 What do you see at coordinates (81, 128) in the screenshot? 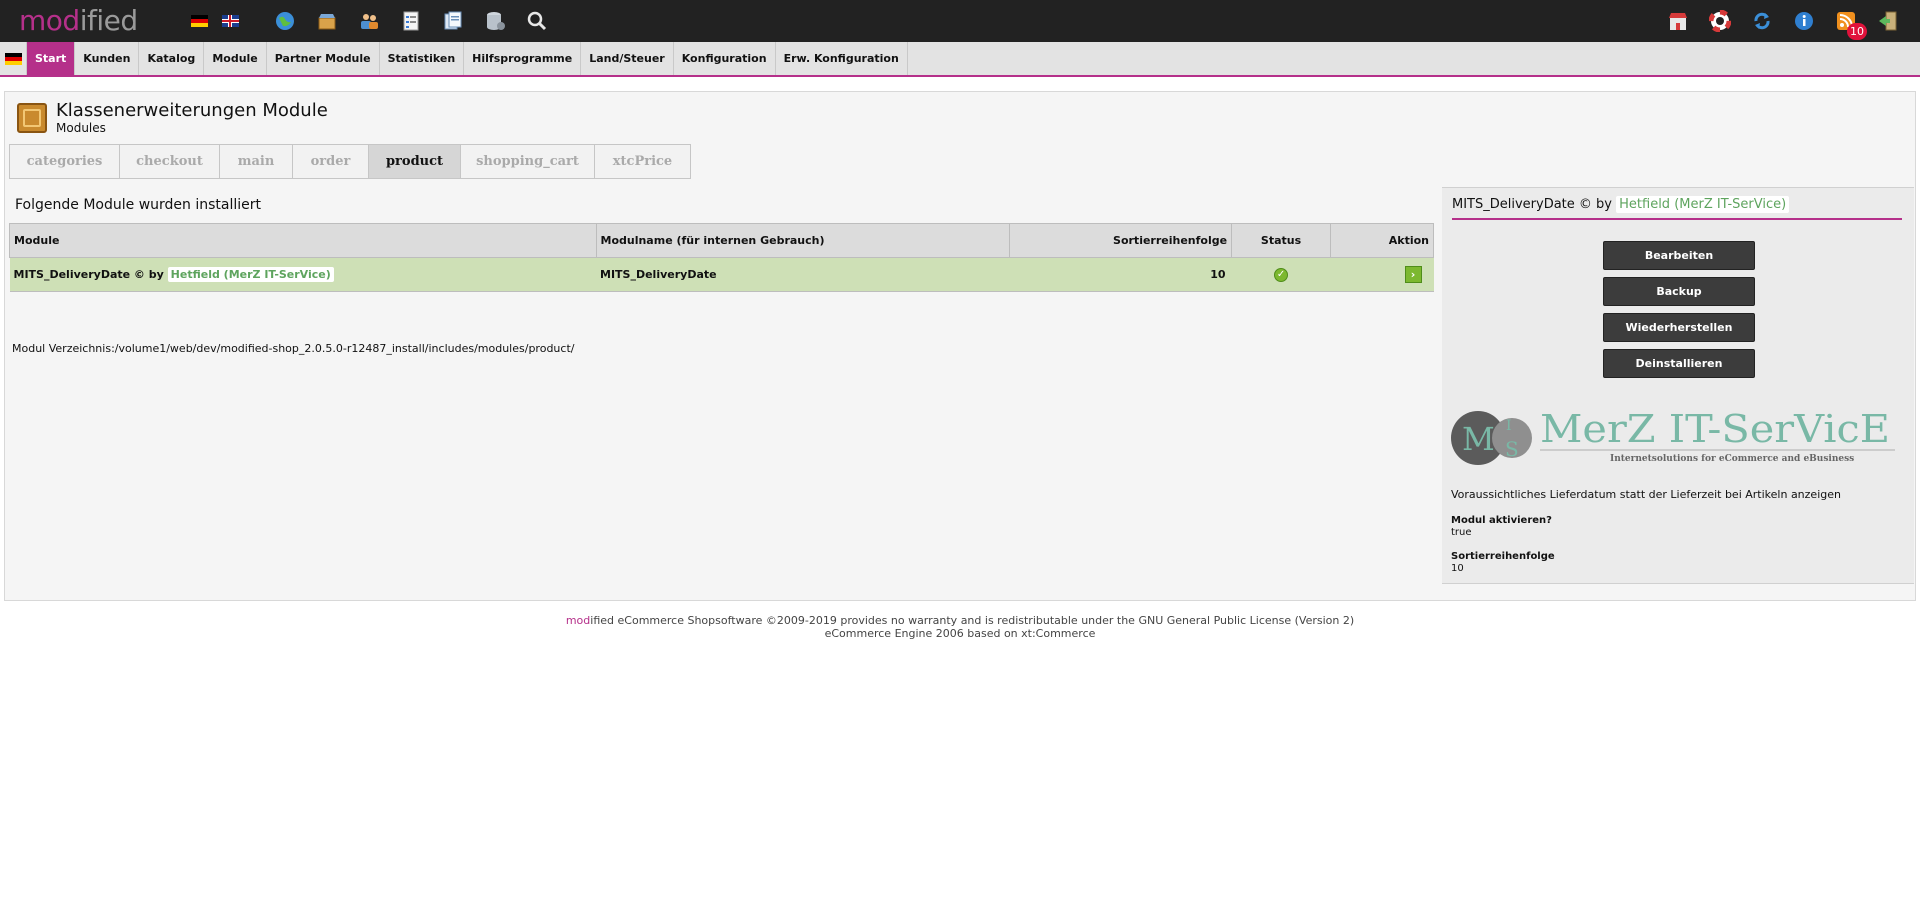
I see `page-subtitle: Modules` at bounding box center [81, 128].